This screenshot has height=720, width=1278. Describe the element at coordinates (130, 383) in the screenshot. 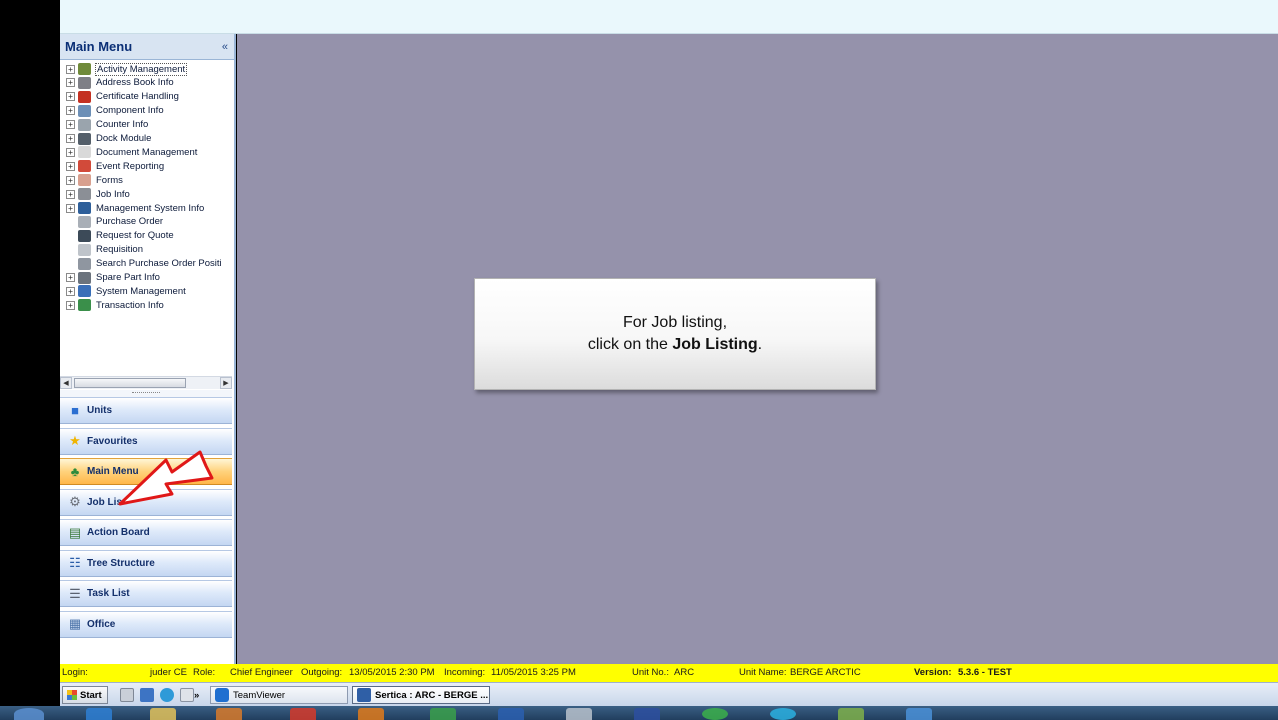

I see `scroll-thumb` at that location.